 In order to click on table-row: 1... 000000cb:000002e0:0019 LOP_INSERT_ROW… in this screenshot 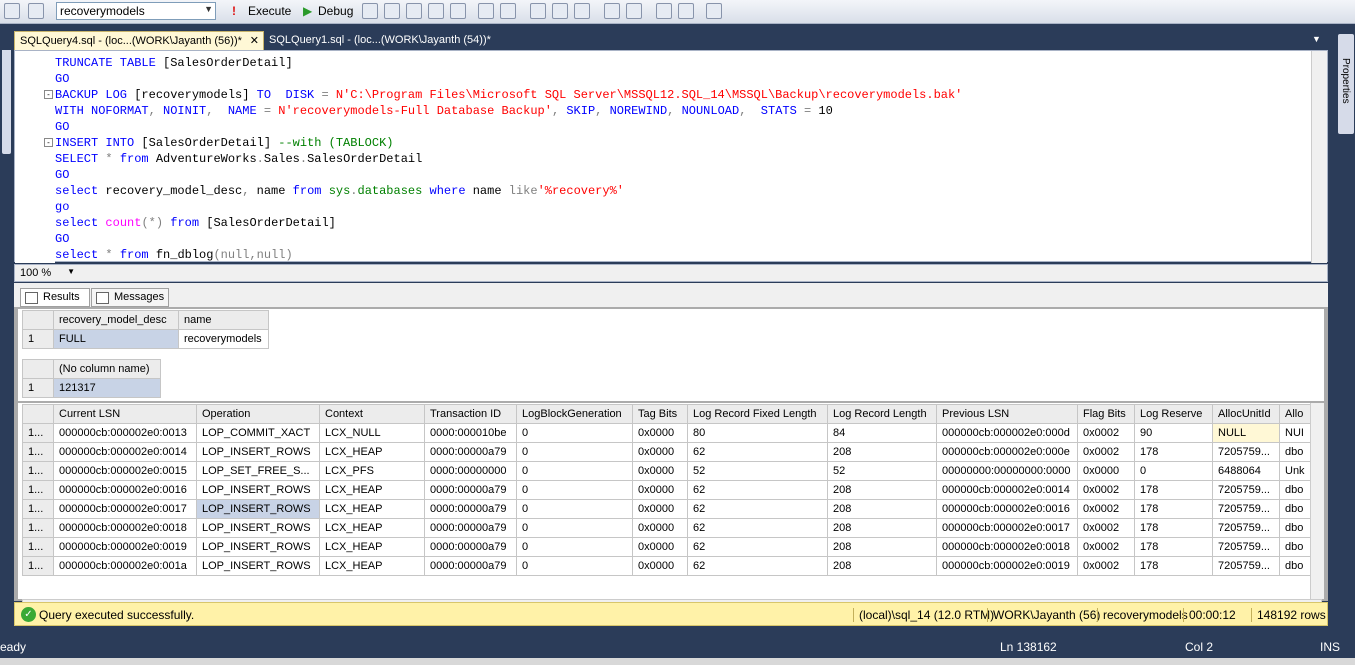, I will do `click(666, 547)`.